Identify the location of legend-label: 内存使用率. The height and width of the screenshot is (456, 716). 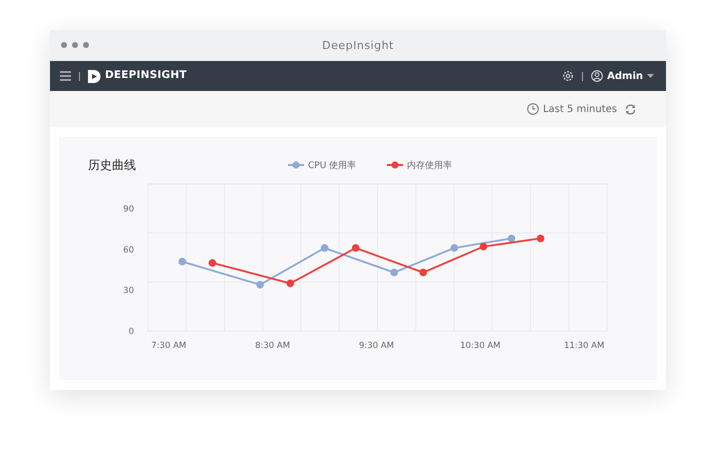
(429, 166).